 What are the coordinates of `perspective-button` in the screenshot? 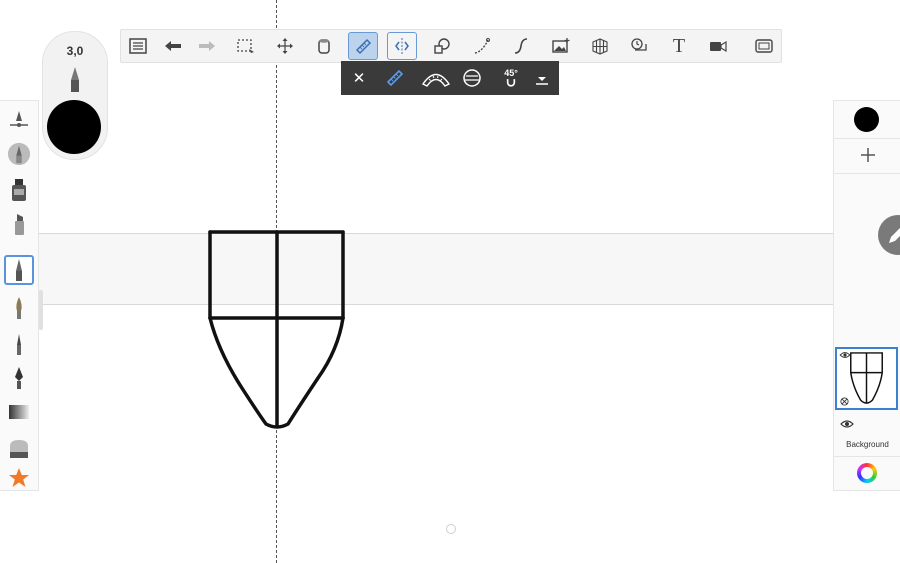 It's located at (600, 46).